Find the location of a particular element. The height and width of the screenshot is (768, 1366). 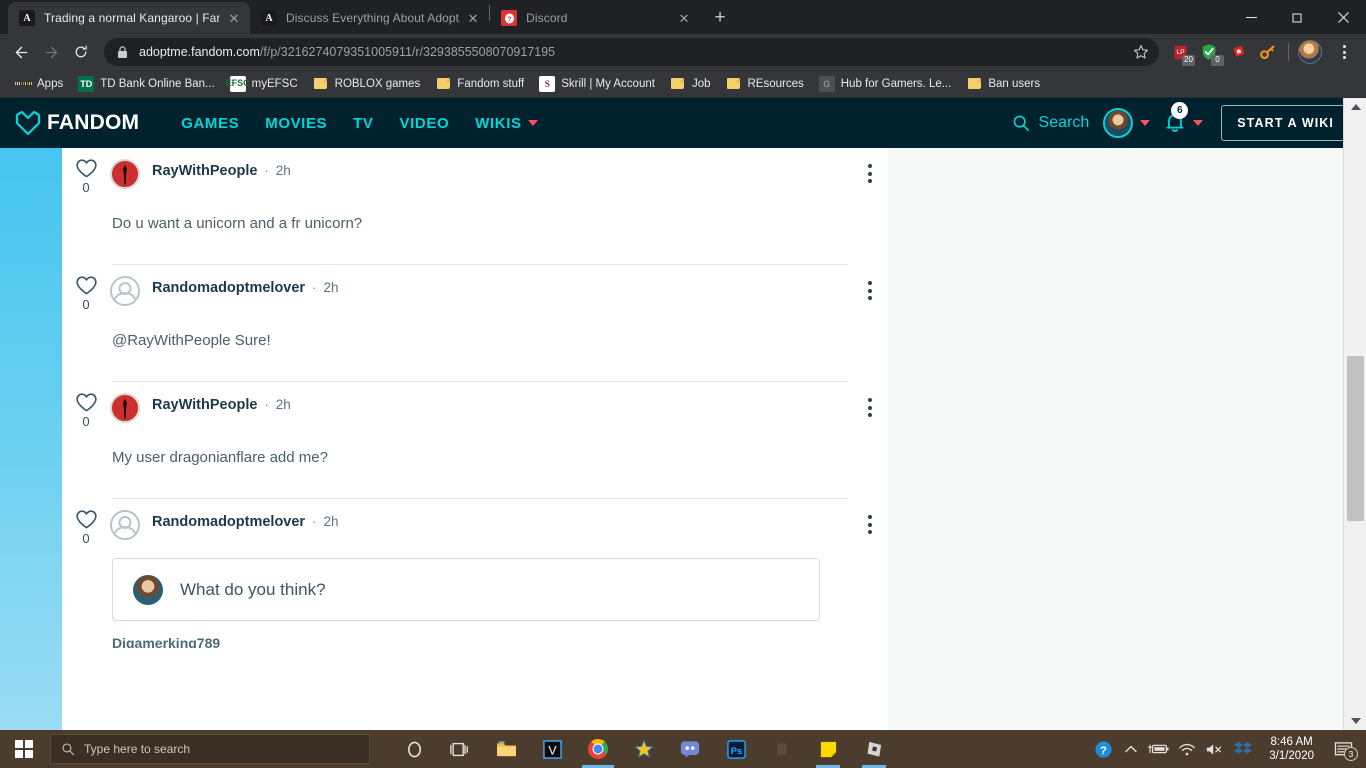

bookmark-roblox-games: ROBLOX games is located at coordinates (367, 84).